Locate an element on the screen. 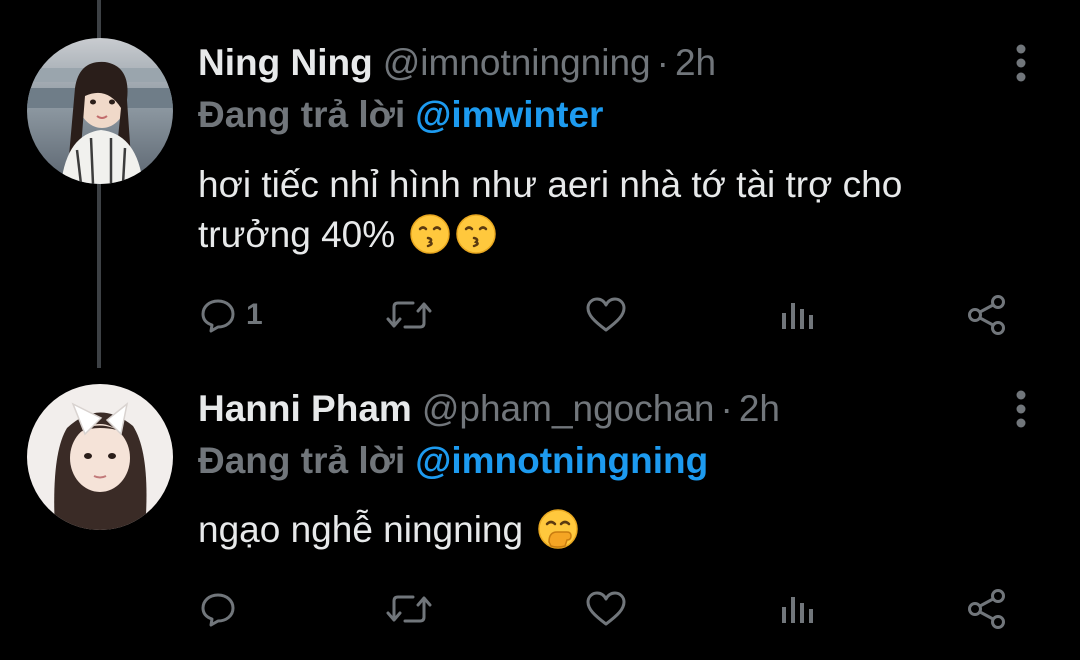  reply-count: 1 is located at coordinates (254, 314).